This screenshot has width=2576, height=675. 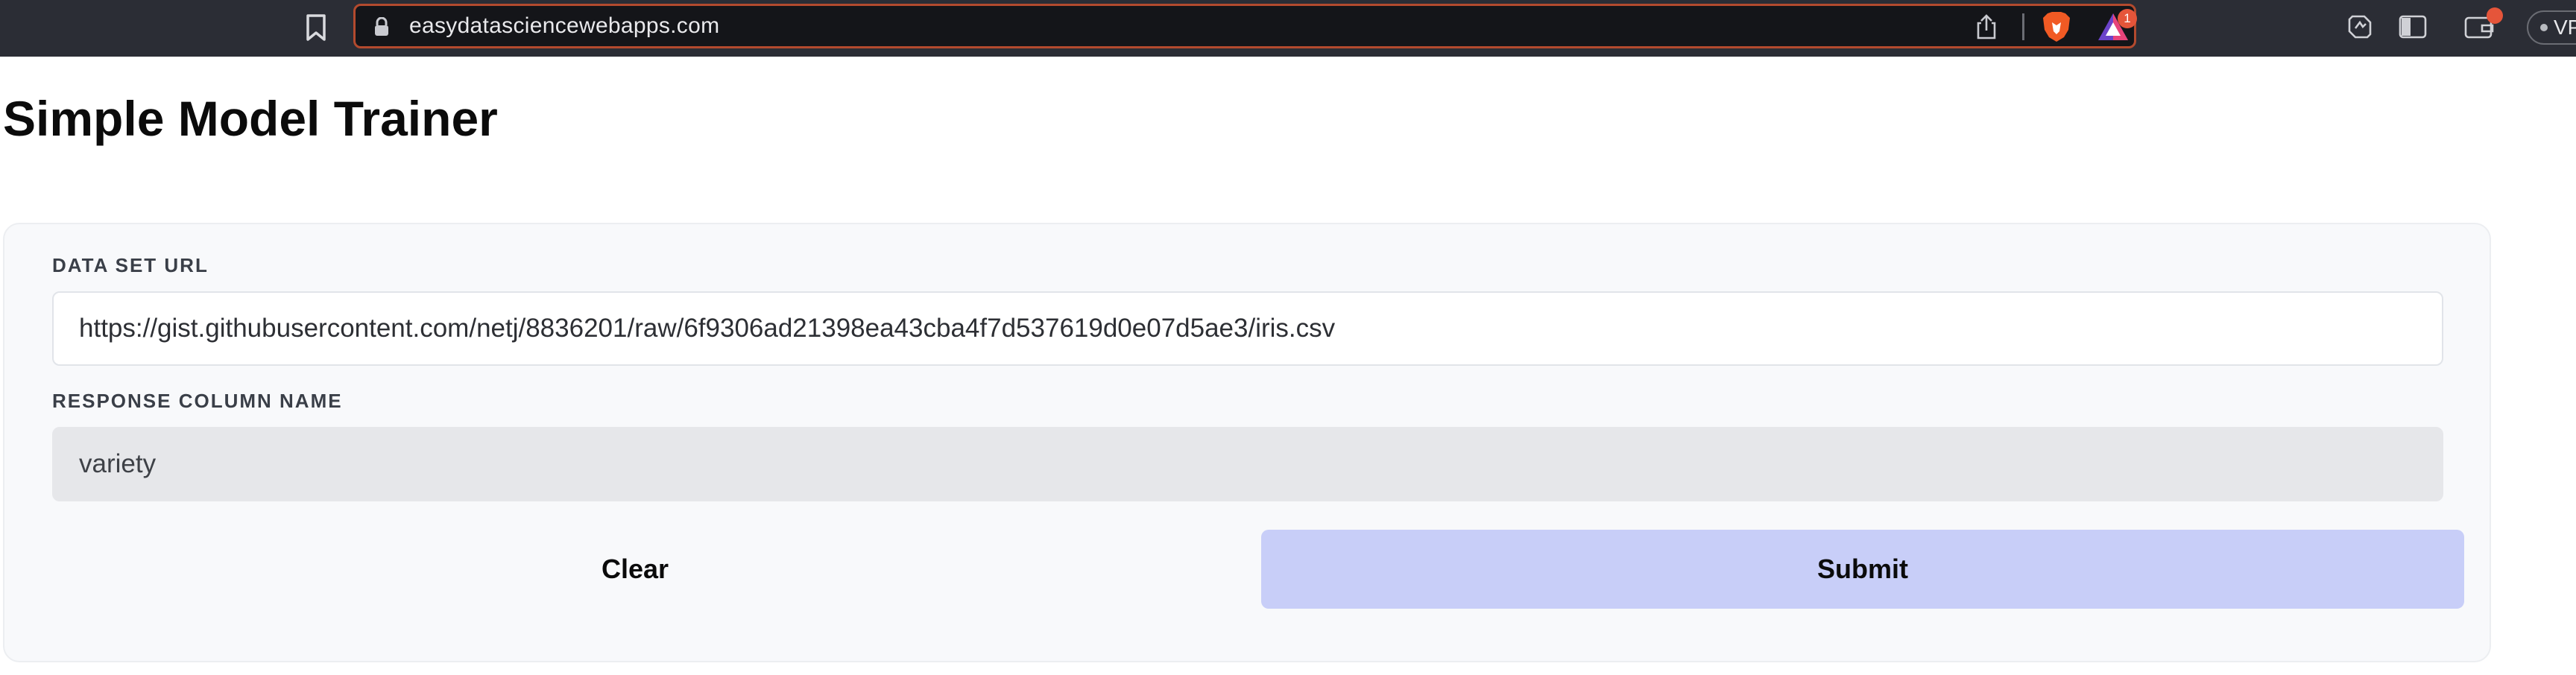 I want to click on sidebar-icon, so click(x=2413, y=27).